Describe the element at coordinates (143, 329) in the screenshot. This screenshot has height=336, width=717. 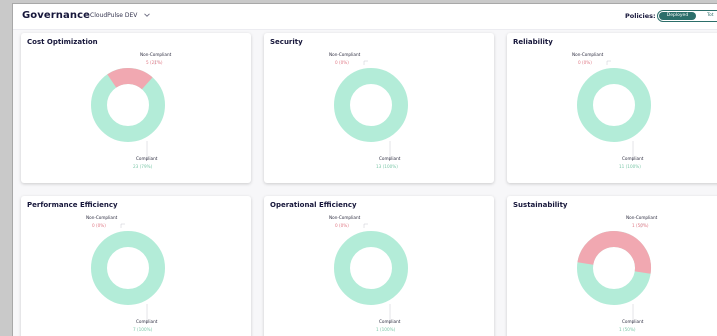
I see `compliant-value: 7 (100%)` at that location.